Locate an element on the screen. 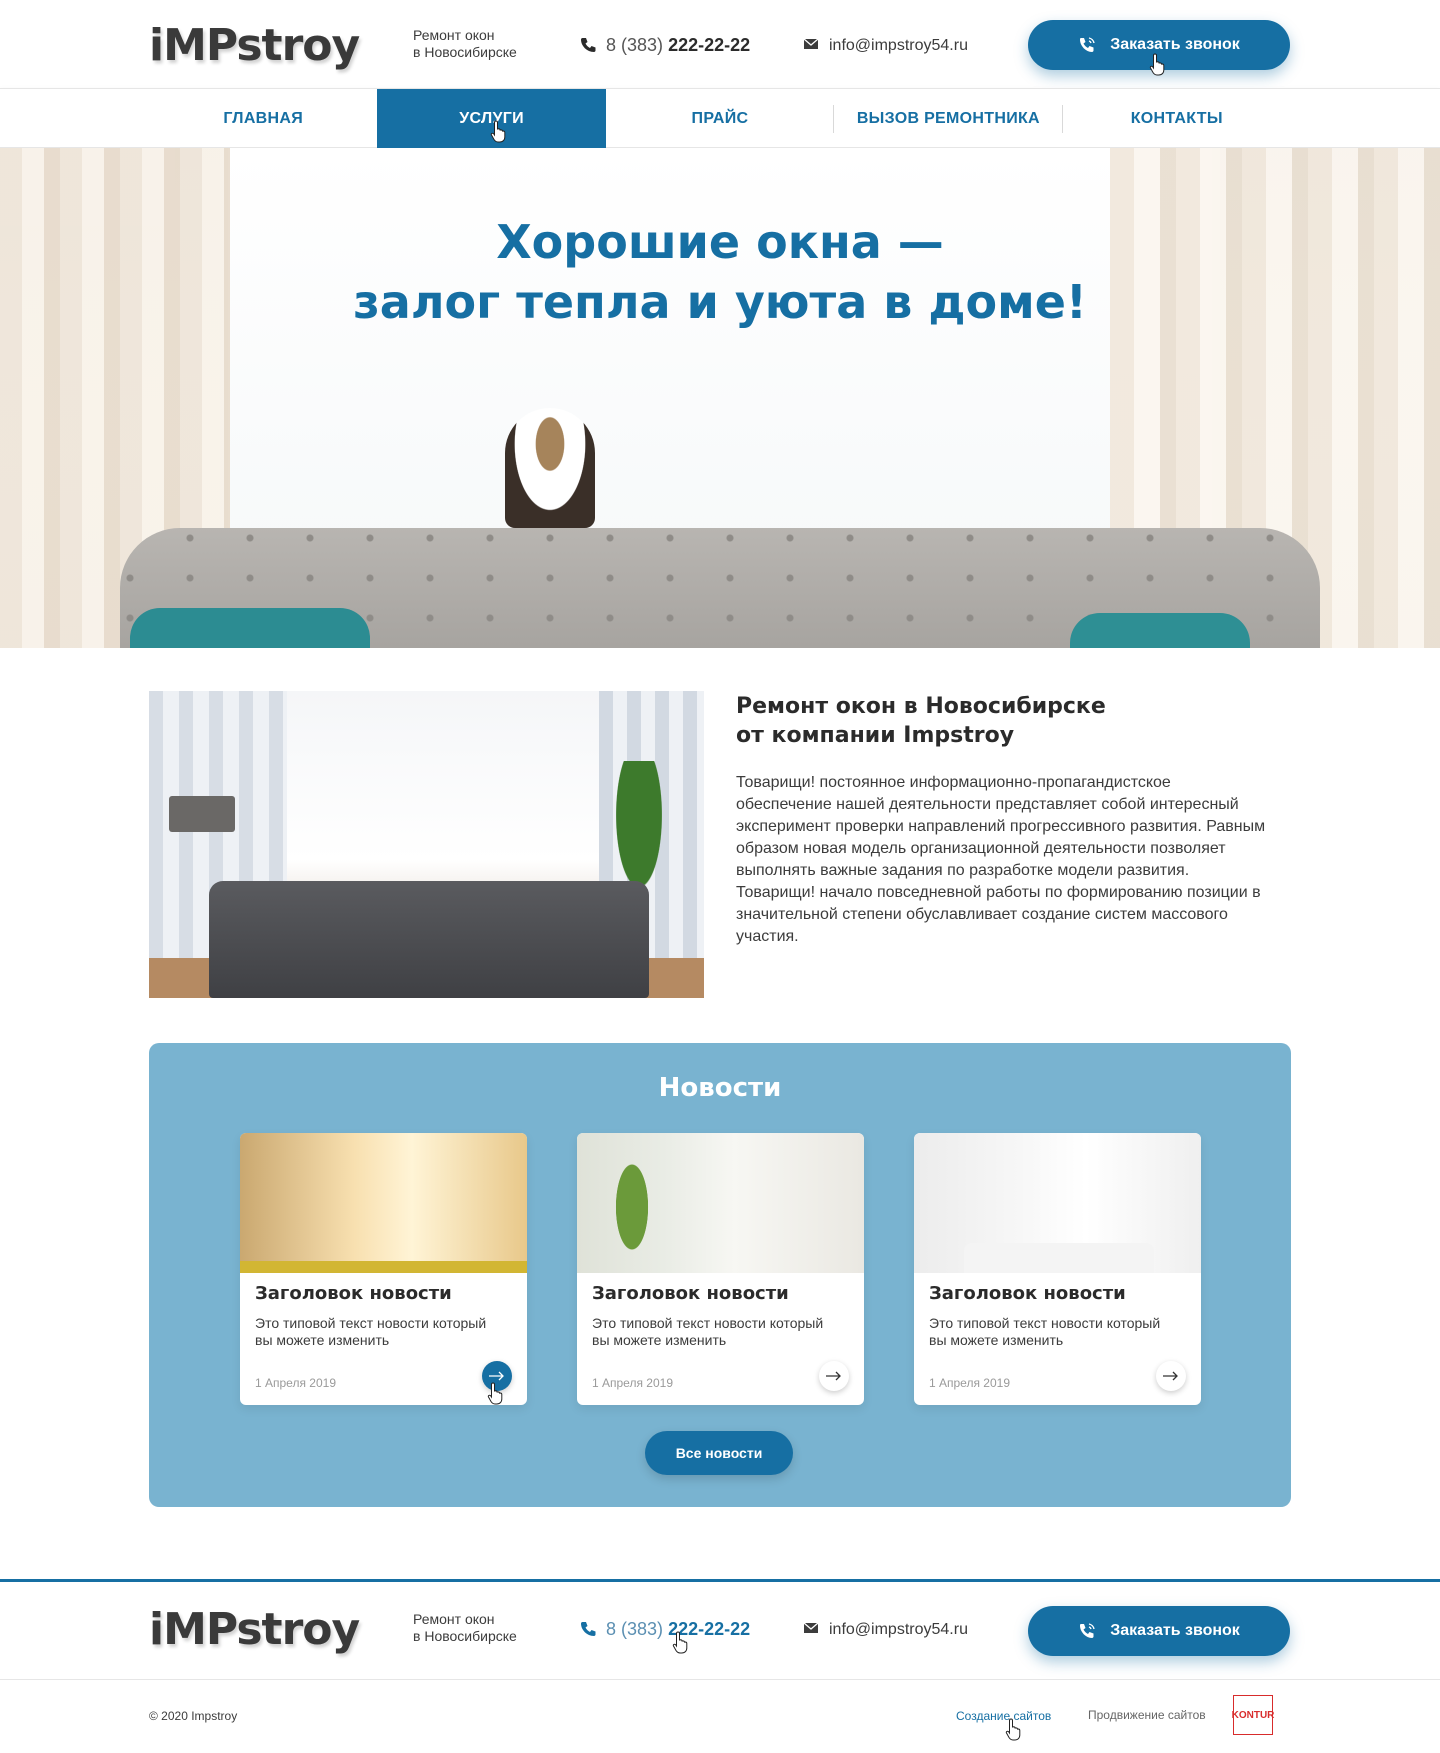 Image resolution: width=1440 pixels, height=1753 pixels. nav-item-contacts: КОНТАКТЫ is located at coordinates (1177, 118).